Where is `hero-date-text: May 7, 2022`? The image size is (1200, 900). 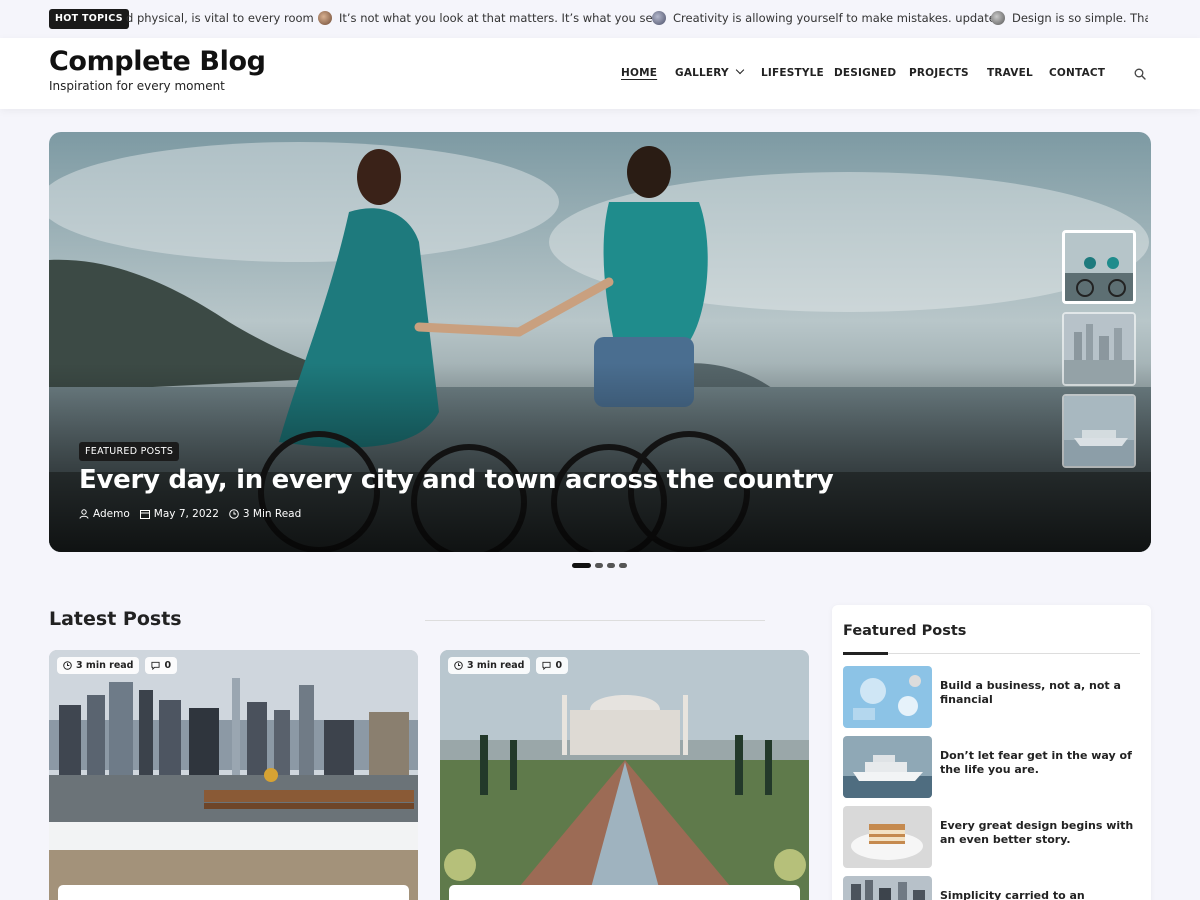
hero-date-text: May 7, 2022 is located at coordinates (186, 514).